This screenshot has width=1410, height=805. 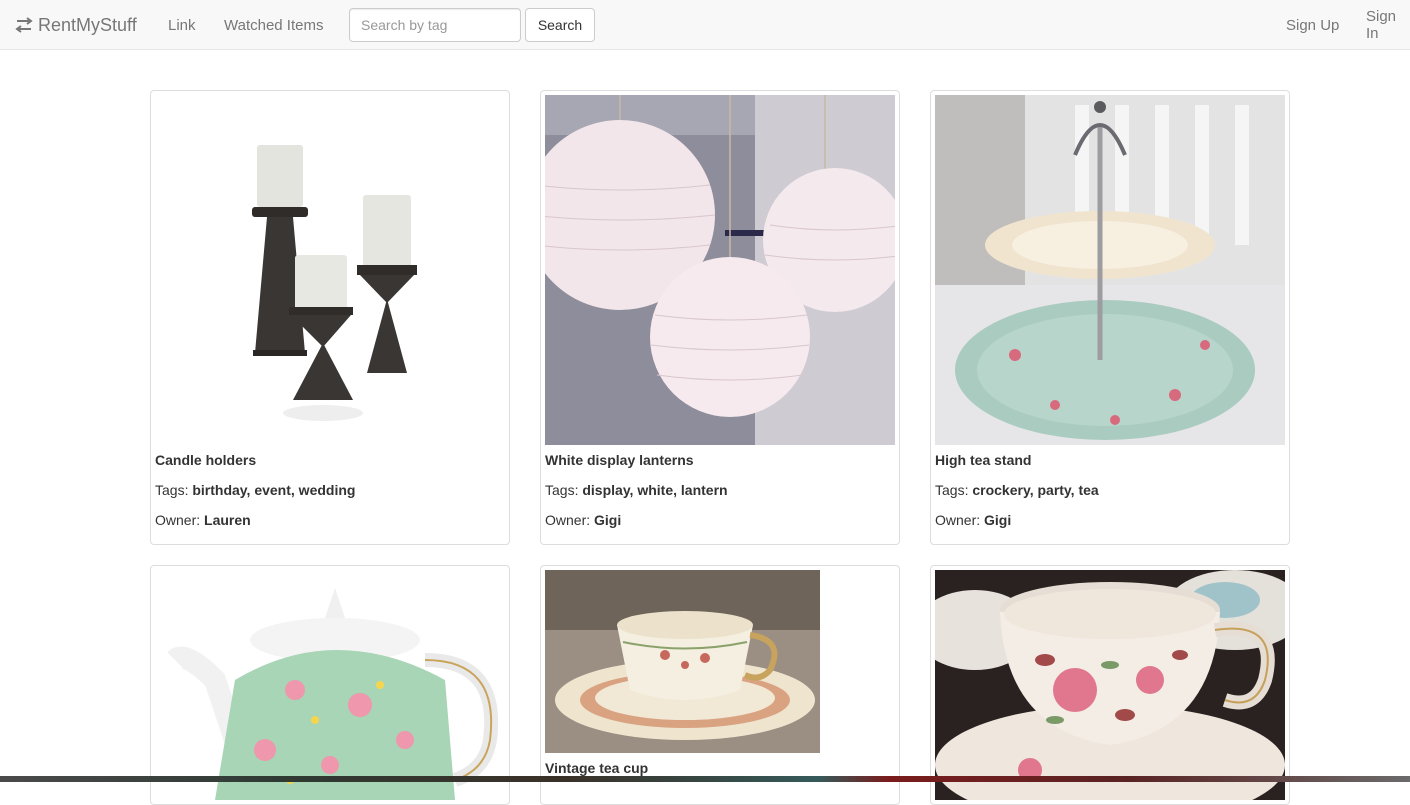 I want to click on item-card: Vintage tea cup, so click(x=720, y=685).